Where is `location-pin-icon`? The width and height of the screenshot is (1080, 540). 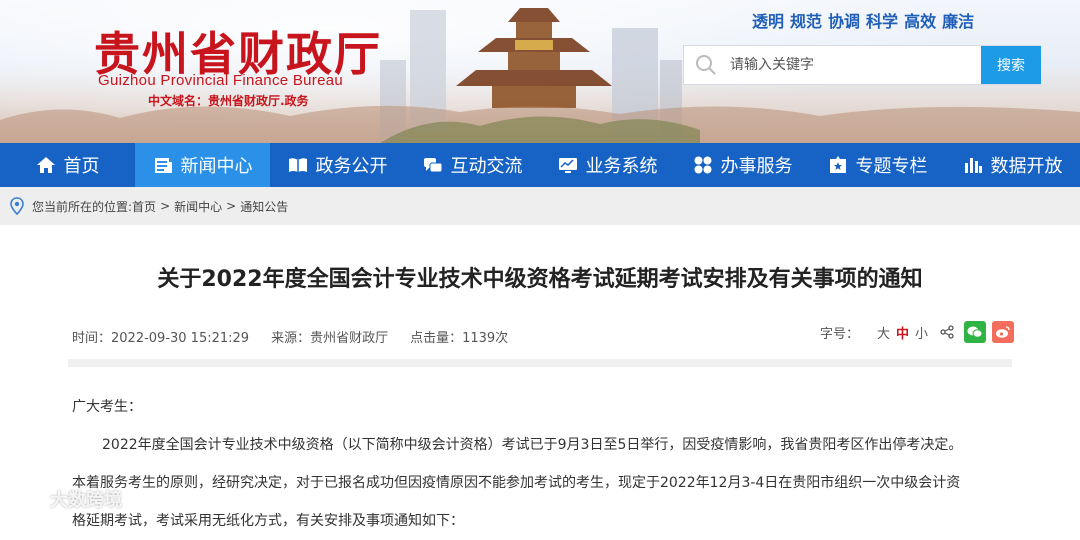 location-pin-icon is located at coordinates (17, 206).